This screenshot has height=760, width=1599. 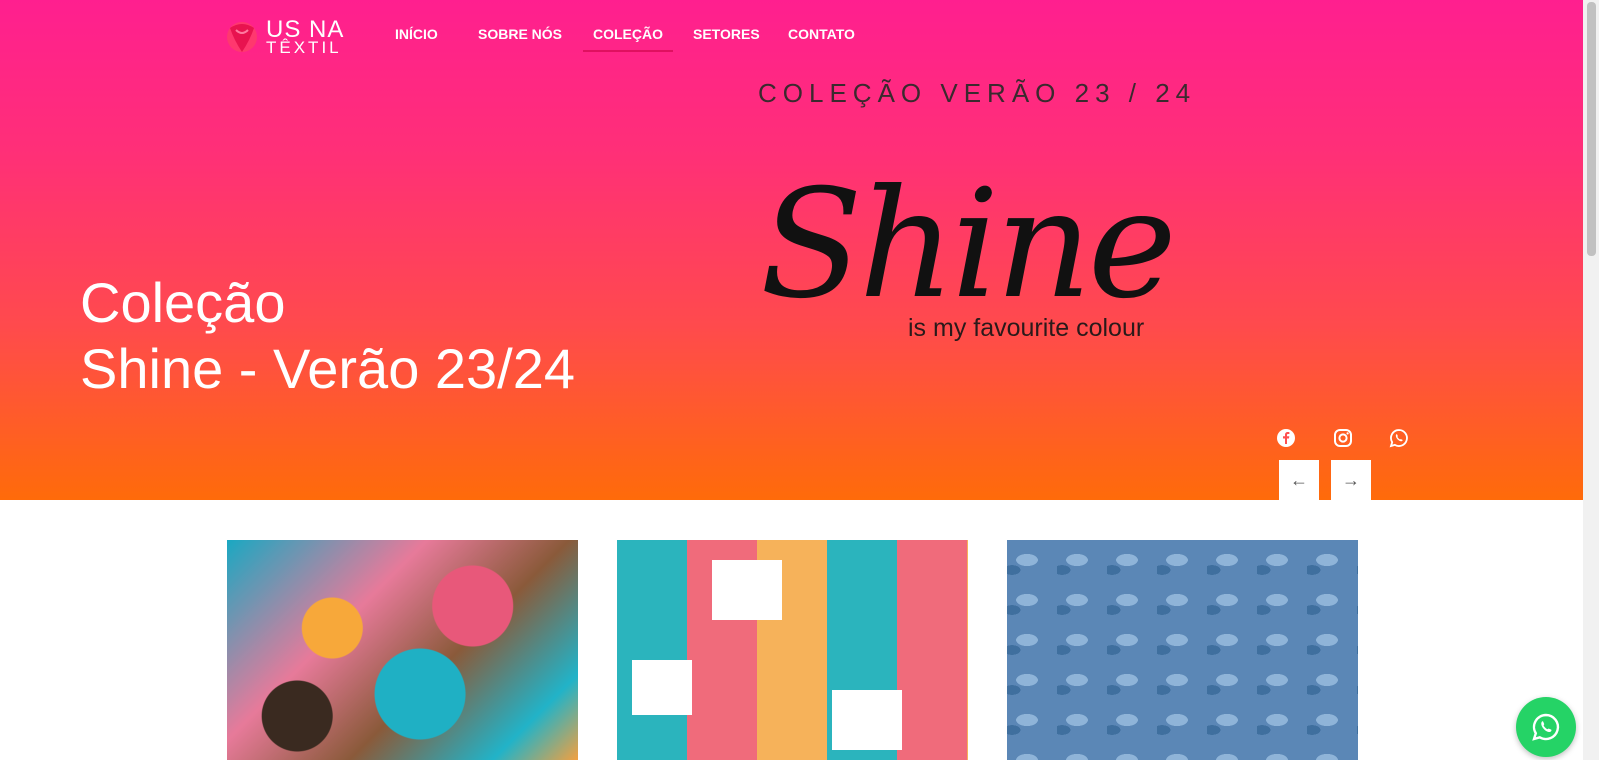 I want to click on nav-item-inicio: INÍCIO, so click(x=416, y=34).